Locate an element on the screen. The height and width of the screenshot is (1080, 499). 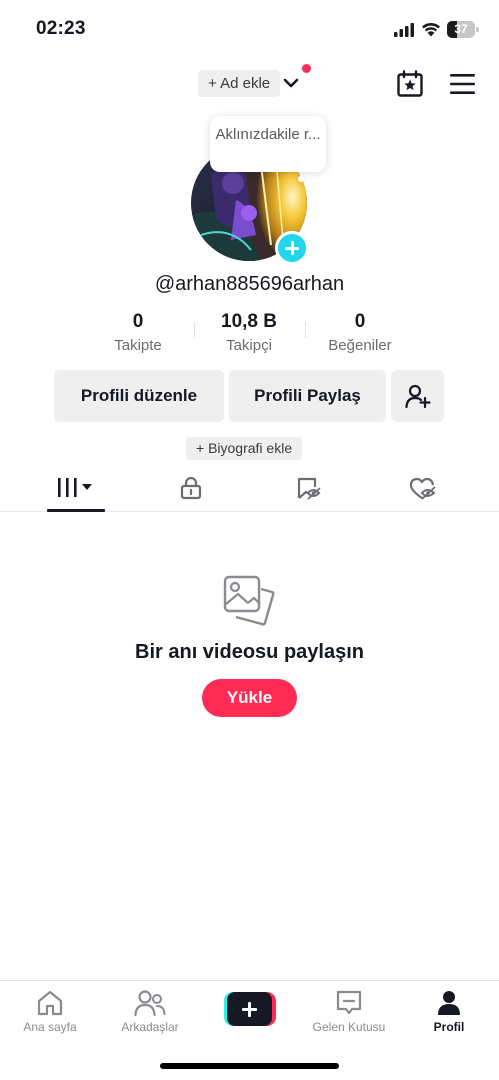
stat-likes: 0 Beğeniler is located at coordinates (360, 332).